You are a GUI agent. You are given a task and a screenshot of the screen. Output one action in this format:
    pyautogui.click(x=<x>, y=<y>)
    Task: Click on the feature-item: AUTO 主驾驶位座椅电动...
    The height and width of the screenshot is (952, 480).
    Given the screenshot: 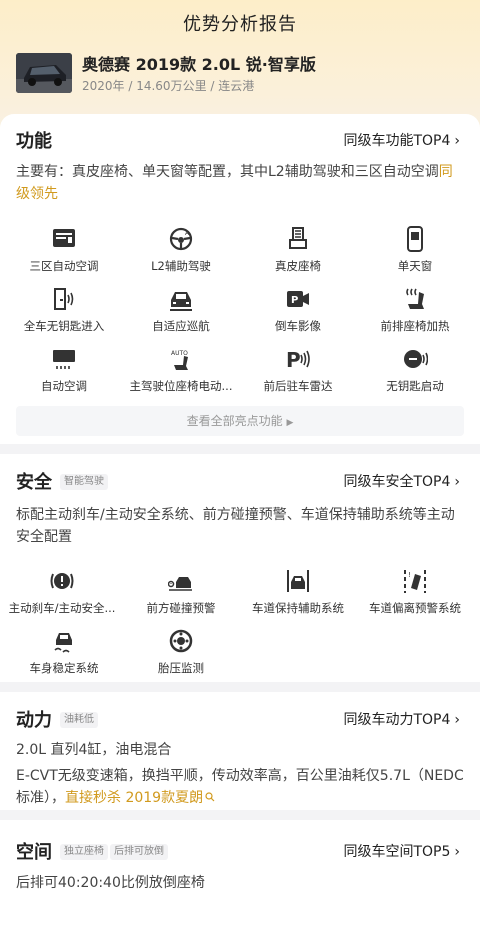 What is the action you would take?
    pyautogui.click(x=181, y=370)
    